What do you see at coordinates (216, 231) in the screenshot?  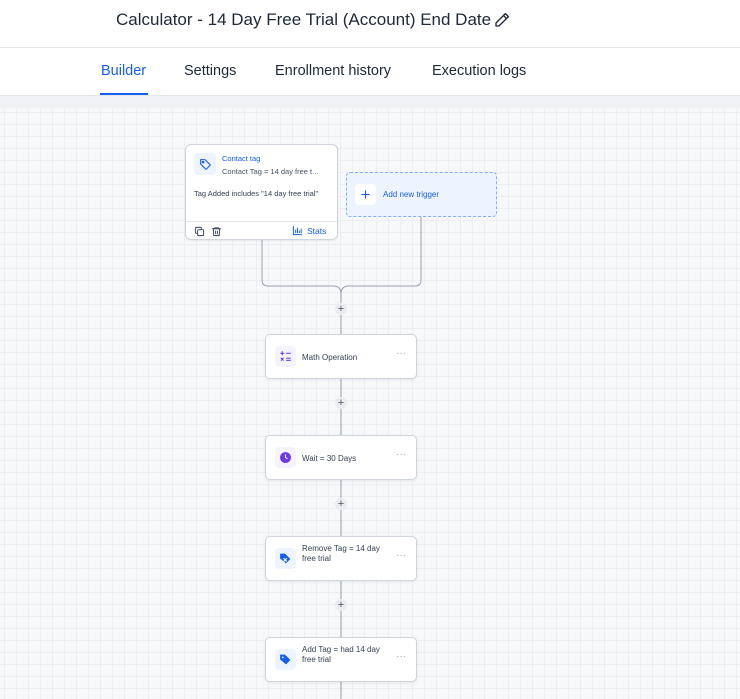 I see `trash-icon` at bounding box center [216, 231].